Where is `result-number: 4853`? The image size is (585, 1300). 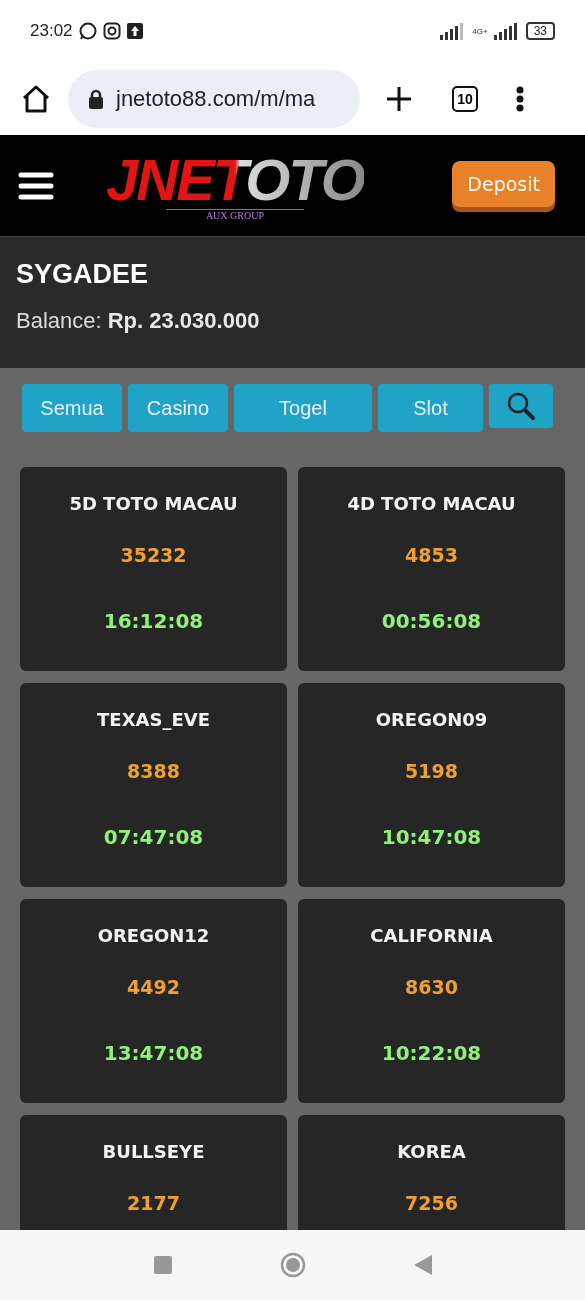 result-number: 4853 is located at coordinates (431, 555).